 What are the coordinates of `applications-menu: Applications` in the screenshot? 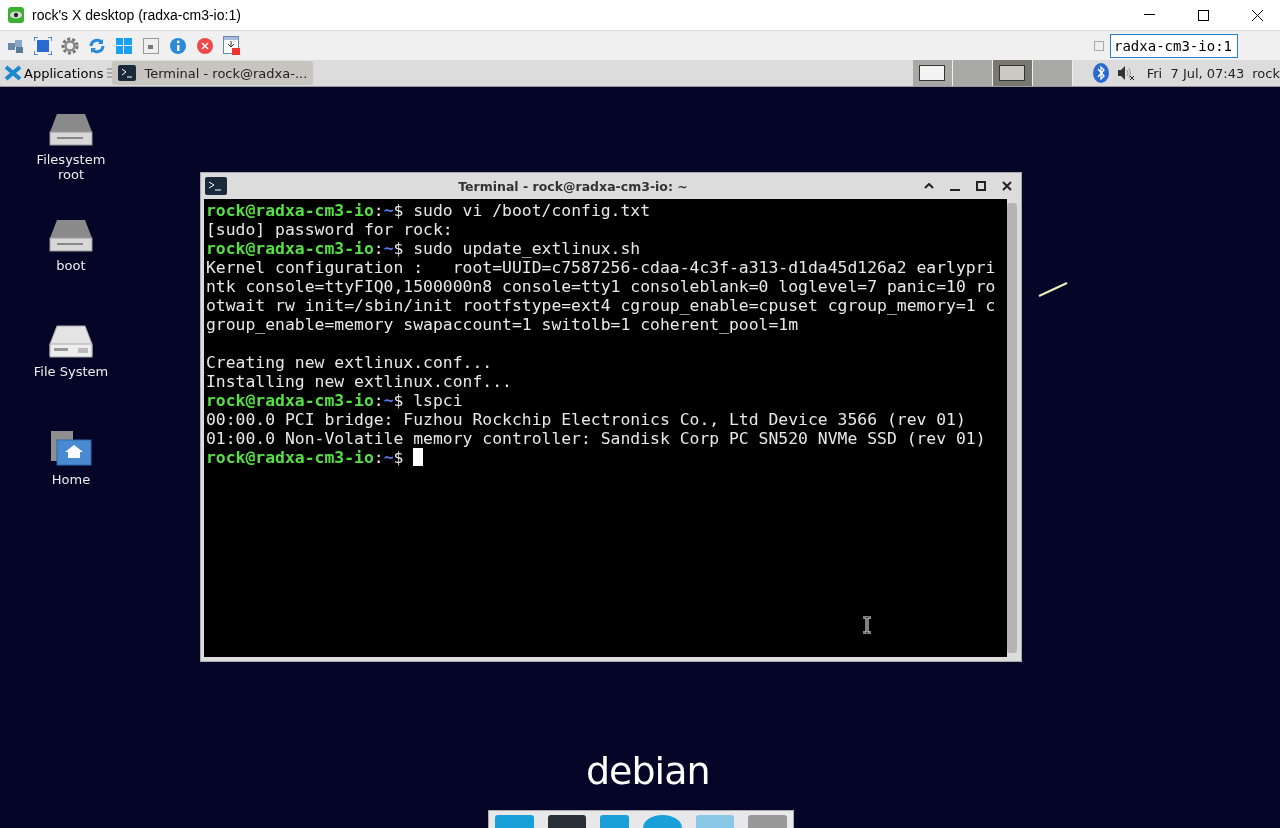 It's located at (54, 73).